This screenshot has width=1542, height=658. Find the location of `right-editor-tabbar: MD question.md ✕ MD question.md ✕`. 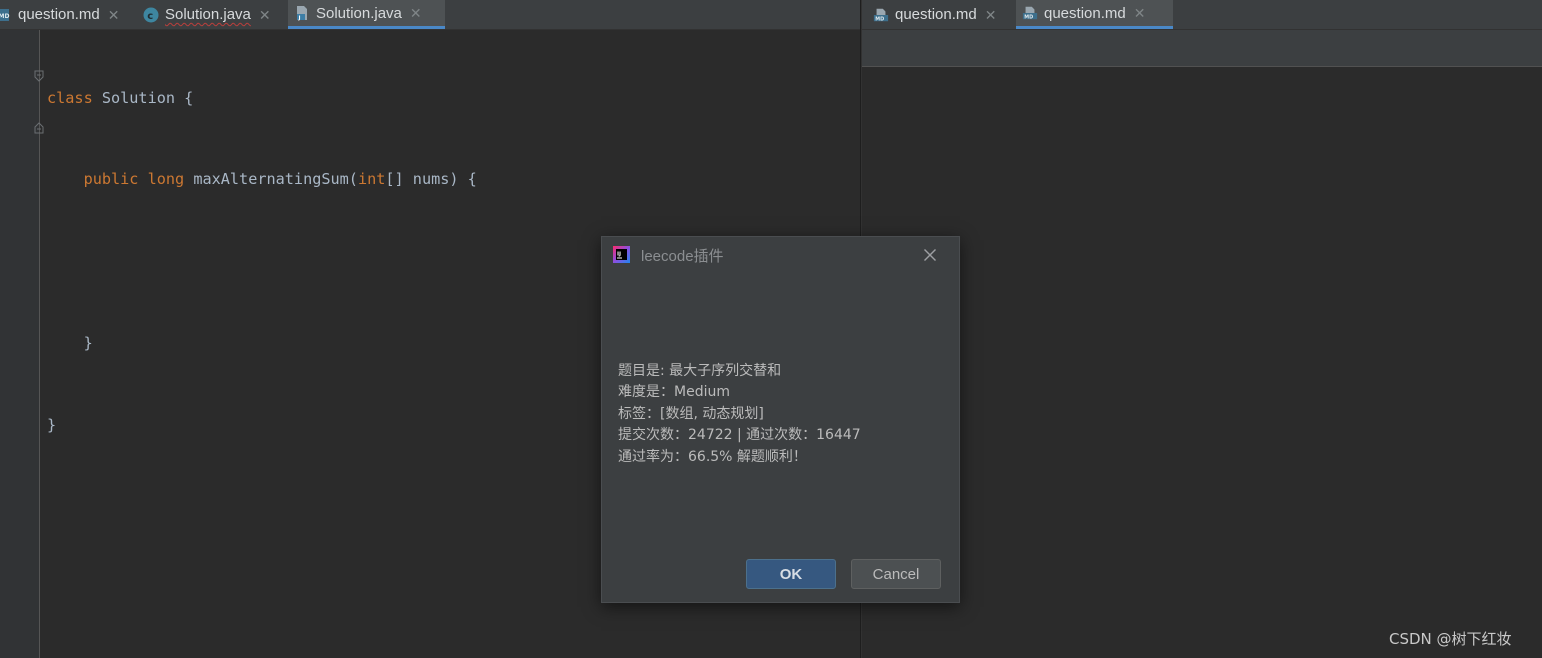

right-editor-tabbar: MD question.md ✕ MD question.md ✕ is located at coordinates (1202, 15).